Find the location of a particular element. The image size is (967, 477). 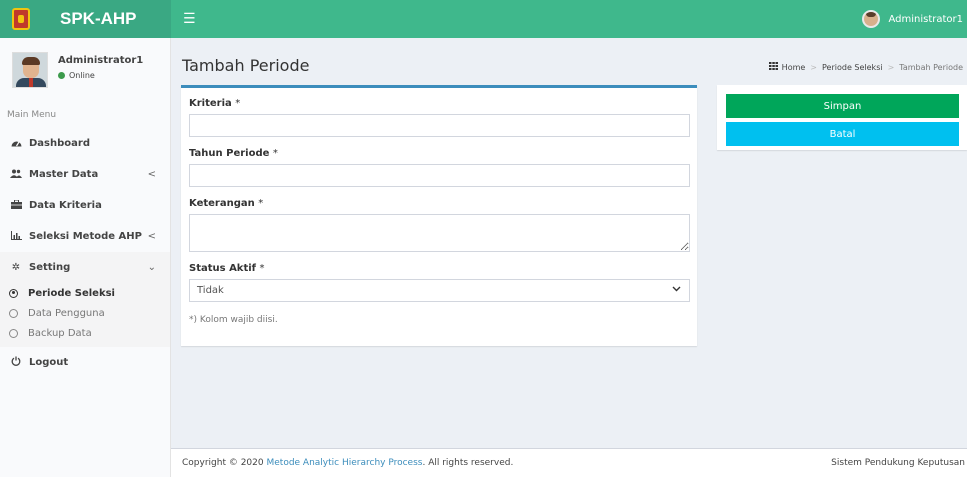

sidebar-item-data-kriteria: Data Kriteria is located at coordinates (85, 205).